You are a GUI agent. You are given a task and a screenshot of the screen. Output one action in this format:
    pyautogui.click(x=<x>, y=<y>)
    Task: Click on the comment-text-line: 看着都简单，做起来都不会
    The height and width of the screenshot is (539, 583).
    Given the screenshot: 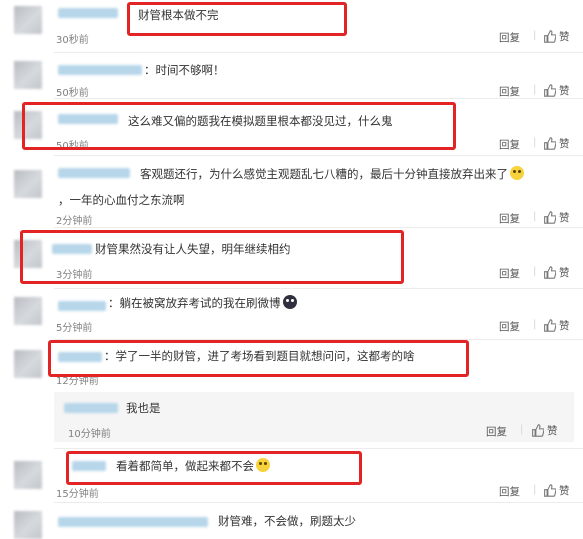 What is the action you would take?
    pyautogui.click(x=185, y=466)
    